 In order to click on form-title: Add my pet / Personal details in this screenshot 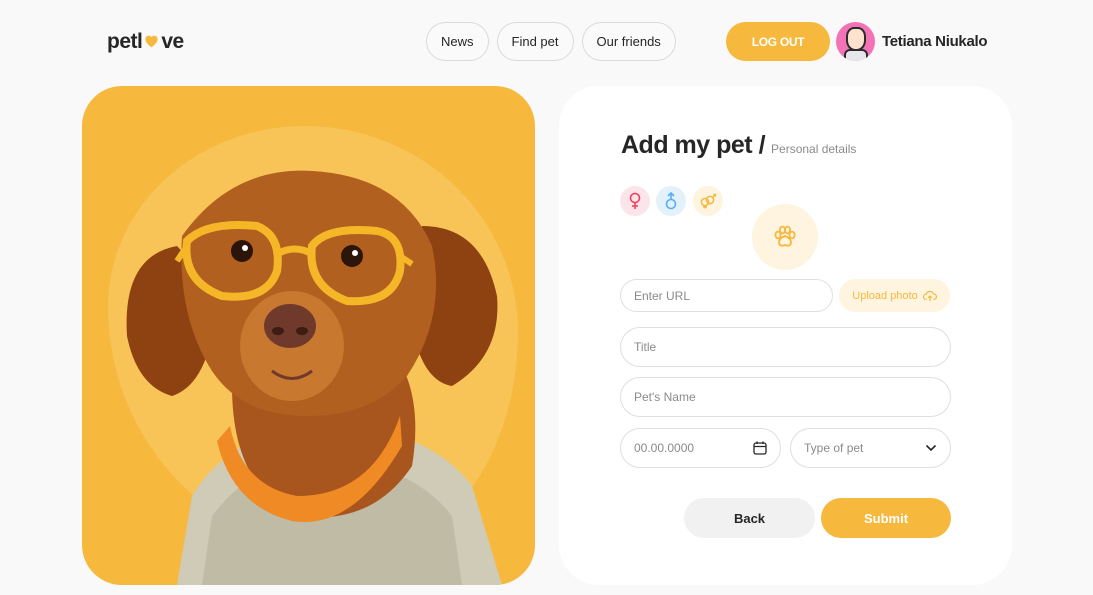, I will do `click(738, 145)`.